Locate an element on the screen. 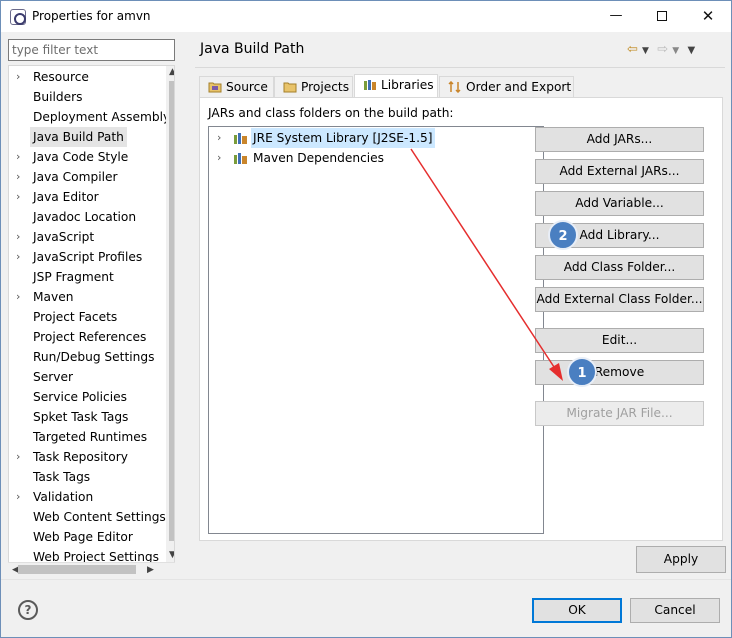 The height and width of the screenshot is (638, 732). forward-arrow-icon: ⇨ is located at coordinates (662, 49).